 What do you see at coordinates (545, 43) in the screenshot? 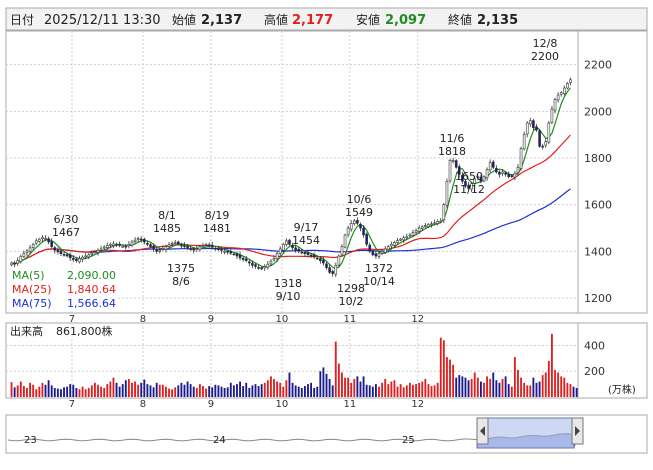
I see `annotation-11-line1: 12/8` at bounding box center [545, 43].